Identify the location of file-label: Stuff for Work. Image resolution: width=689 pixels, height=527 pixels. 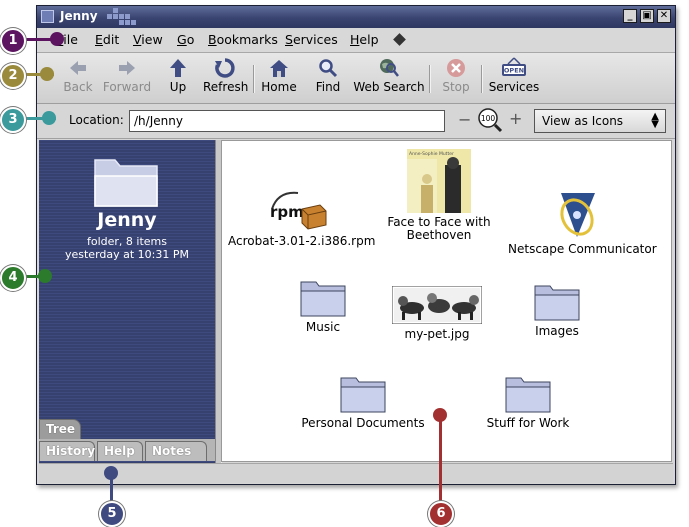
(528, 423).